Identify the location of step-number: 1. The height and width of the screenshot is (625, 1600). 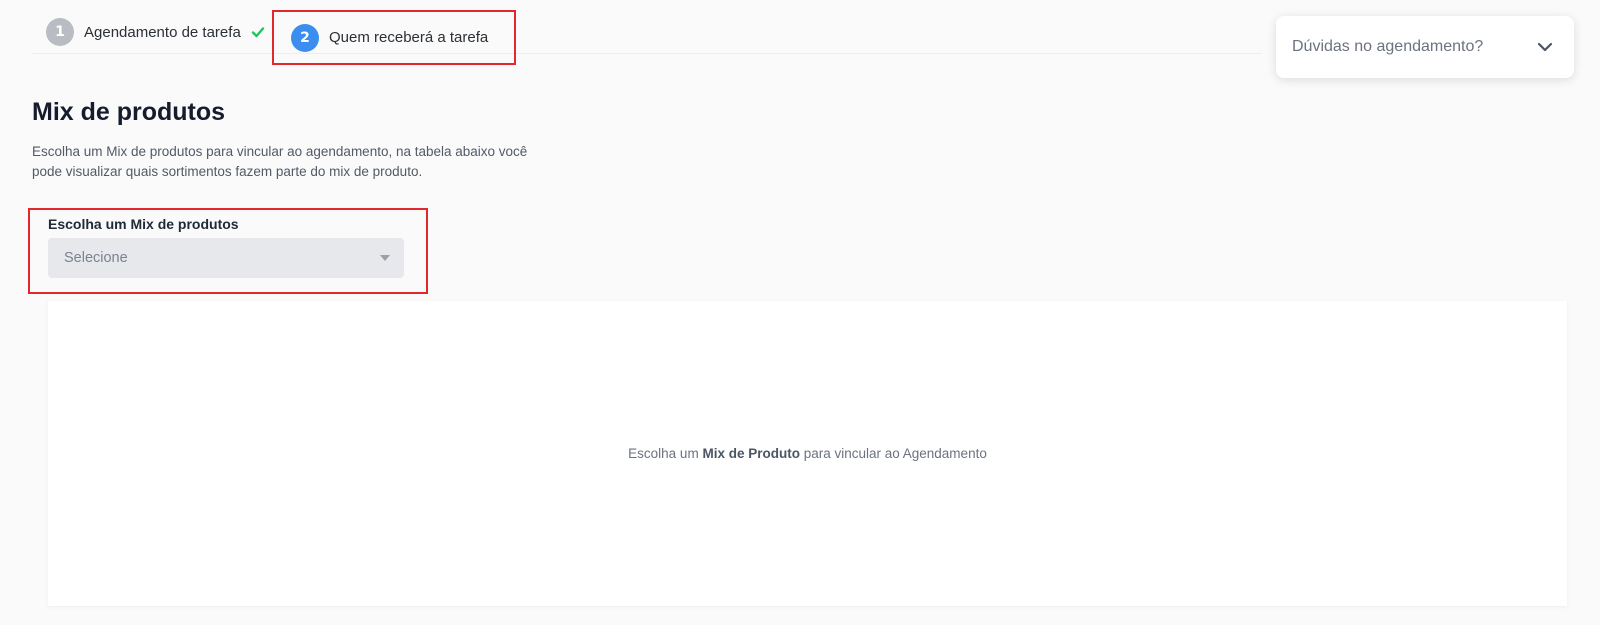
(60, 32).